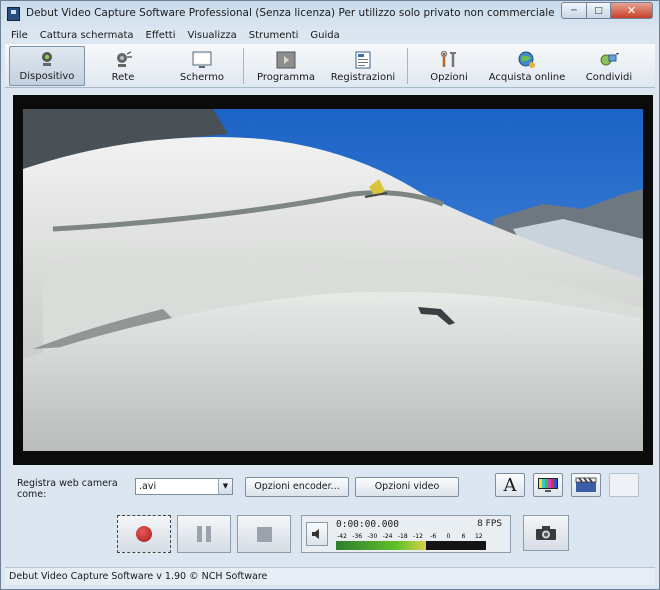 The image size is (660, 590). I want to click on toolbar-rete-button: Rete, so click(123, 66).